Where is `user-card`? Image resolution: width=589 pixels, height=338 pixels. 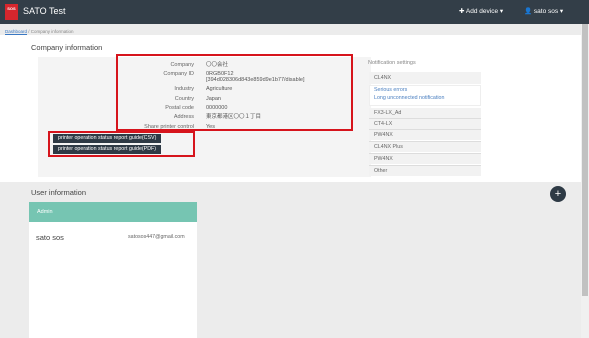 user-card is located at coordinates (113, 270).